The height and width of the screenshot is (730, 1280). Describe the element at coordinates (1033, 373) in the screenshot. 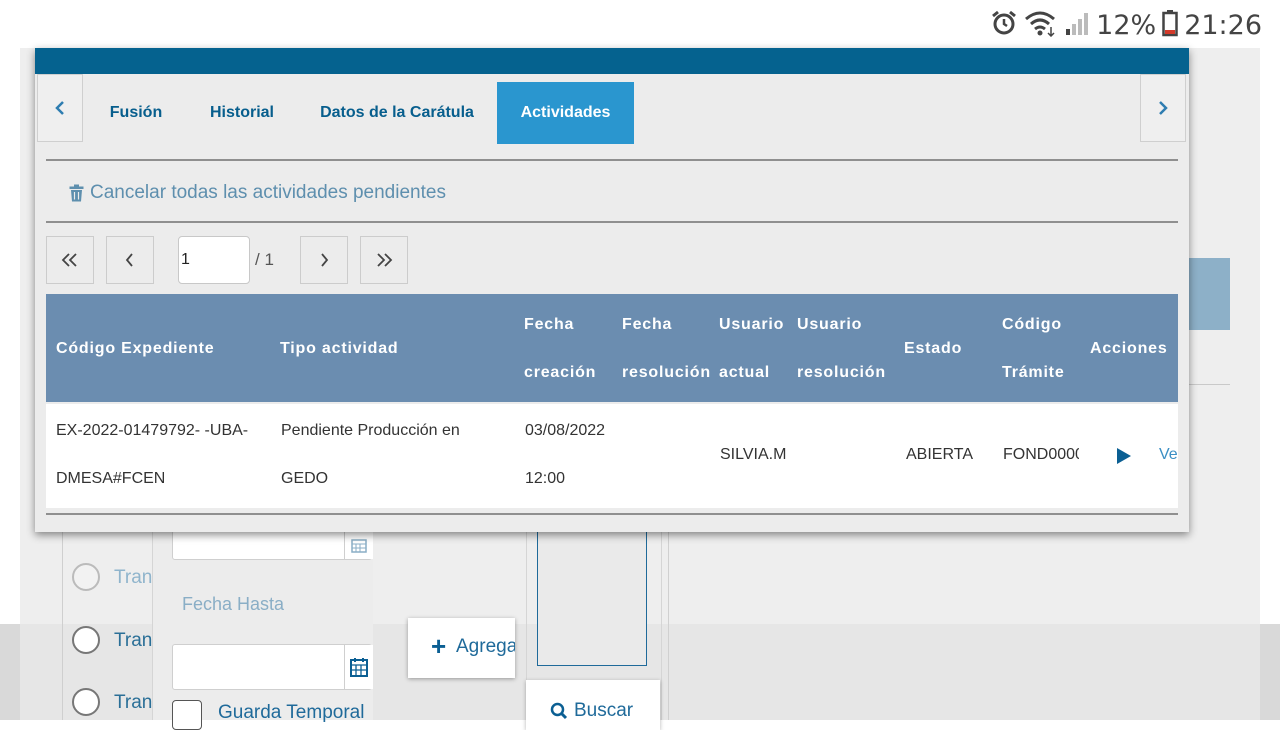

I see `header-codigo-tramite-2: Trámite` at that location.